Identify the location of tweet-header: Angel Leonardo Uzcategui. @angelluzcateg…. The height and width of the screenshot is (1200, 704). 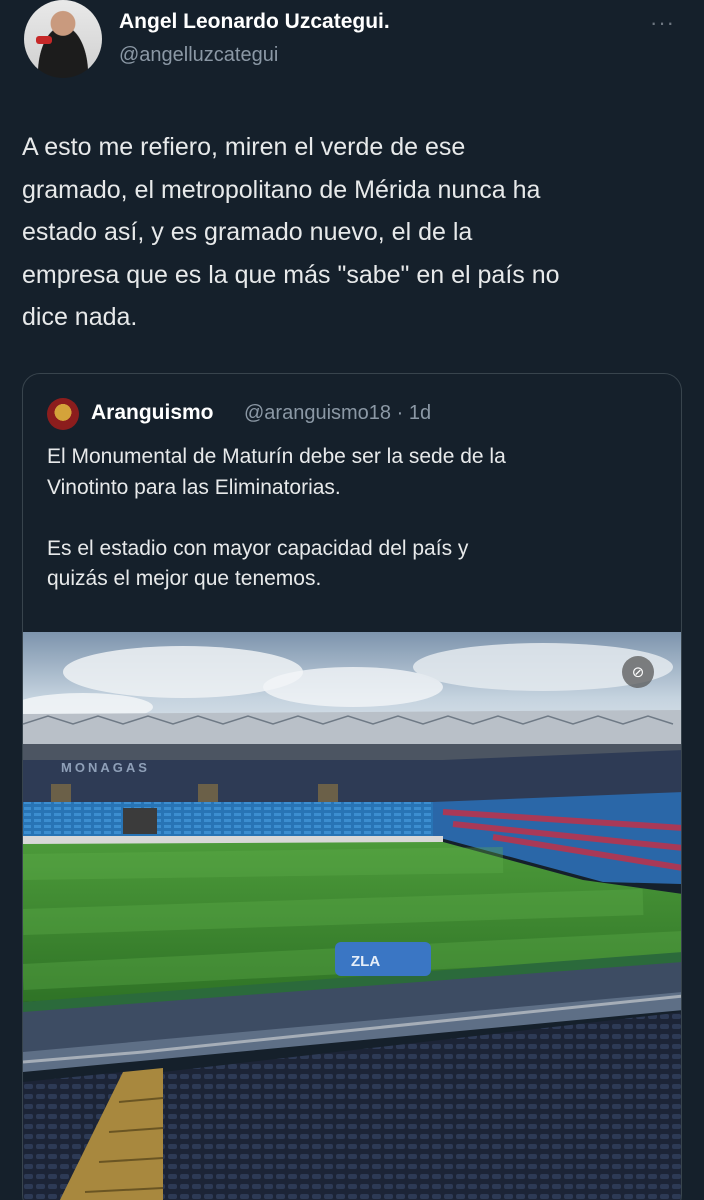
(352, 45).